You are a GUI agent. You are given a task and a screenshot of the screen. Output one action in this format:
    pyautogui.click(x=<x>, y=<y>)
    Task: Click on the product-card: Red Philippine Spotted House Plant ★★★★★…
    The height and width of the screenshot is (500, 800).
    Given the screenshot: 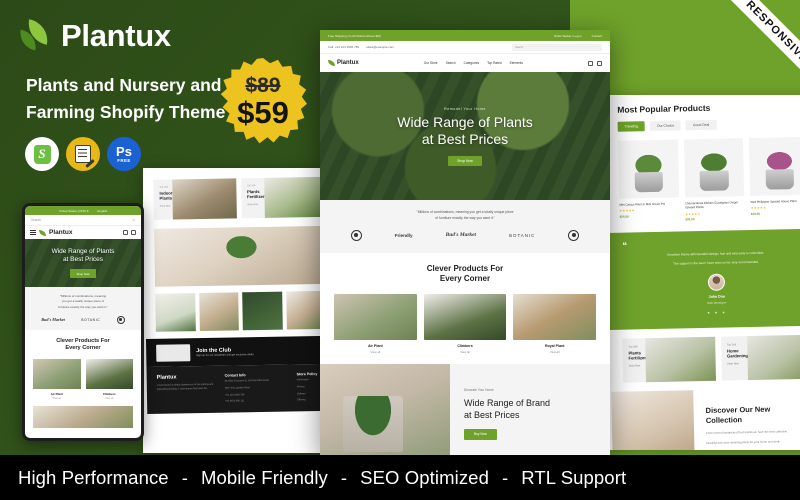 What is the action you would take?
    pyautogui.click(x=774, y=178)
    